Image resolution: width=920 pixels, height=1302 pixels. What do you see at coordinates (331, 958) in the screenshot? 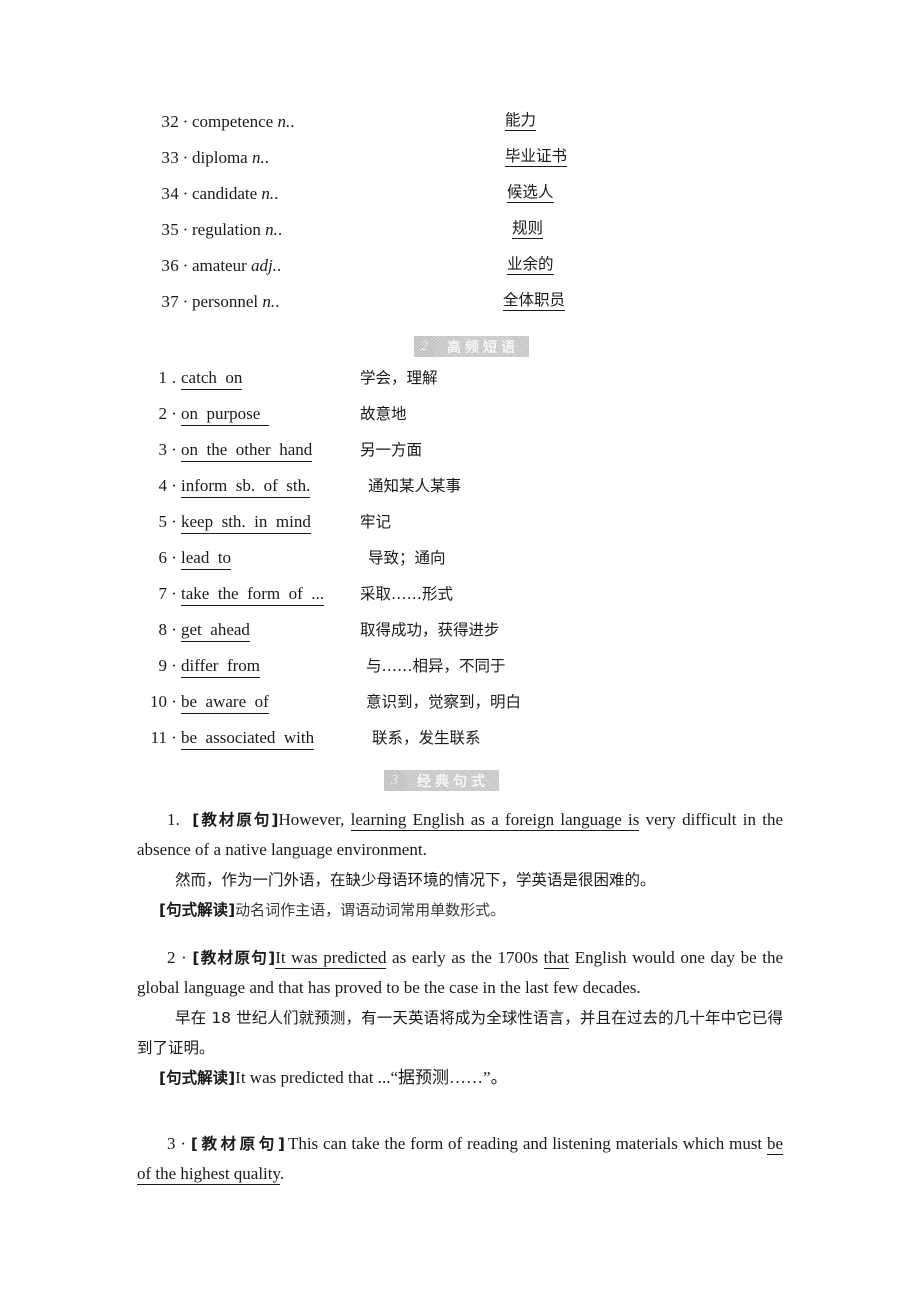
I see `sentence-highlight: It was predicted` at bounding box center [331, 958].